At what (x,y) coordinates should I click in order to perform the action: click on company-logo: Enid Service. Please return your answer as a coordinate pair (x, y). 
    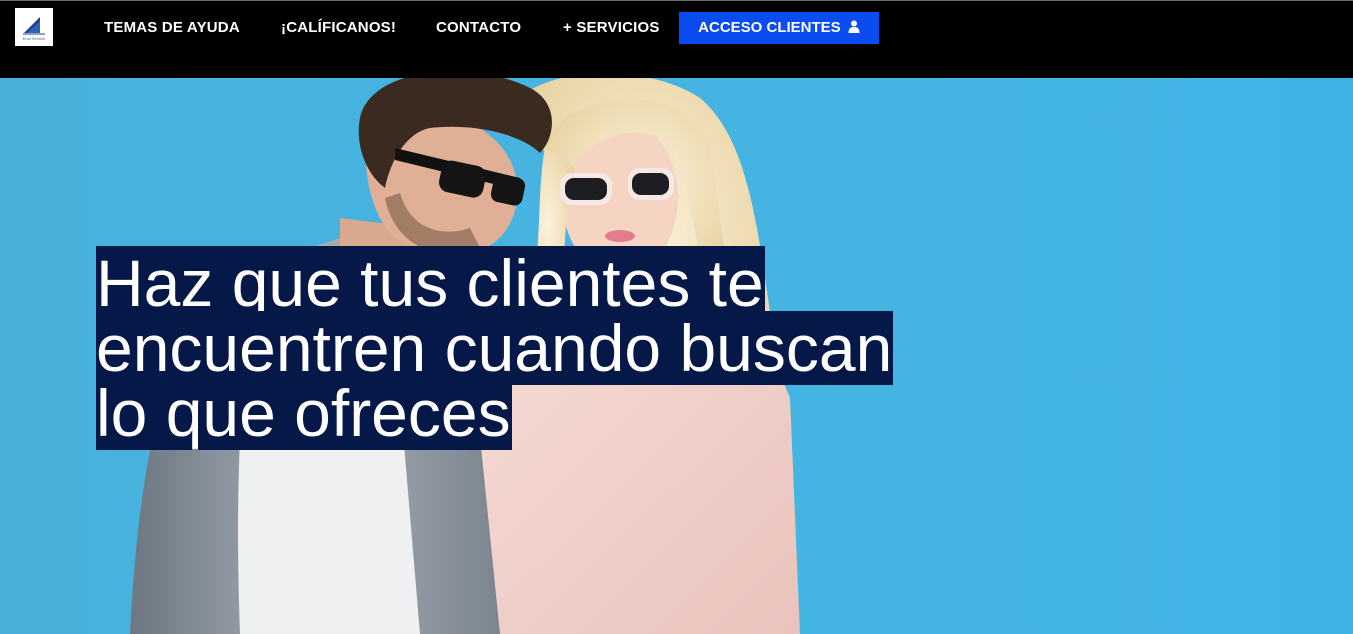
    Looking at the image, I should click on (34, 27).